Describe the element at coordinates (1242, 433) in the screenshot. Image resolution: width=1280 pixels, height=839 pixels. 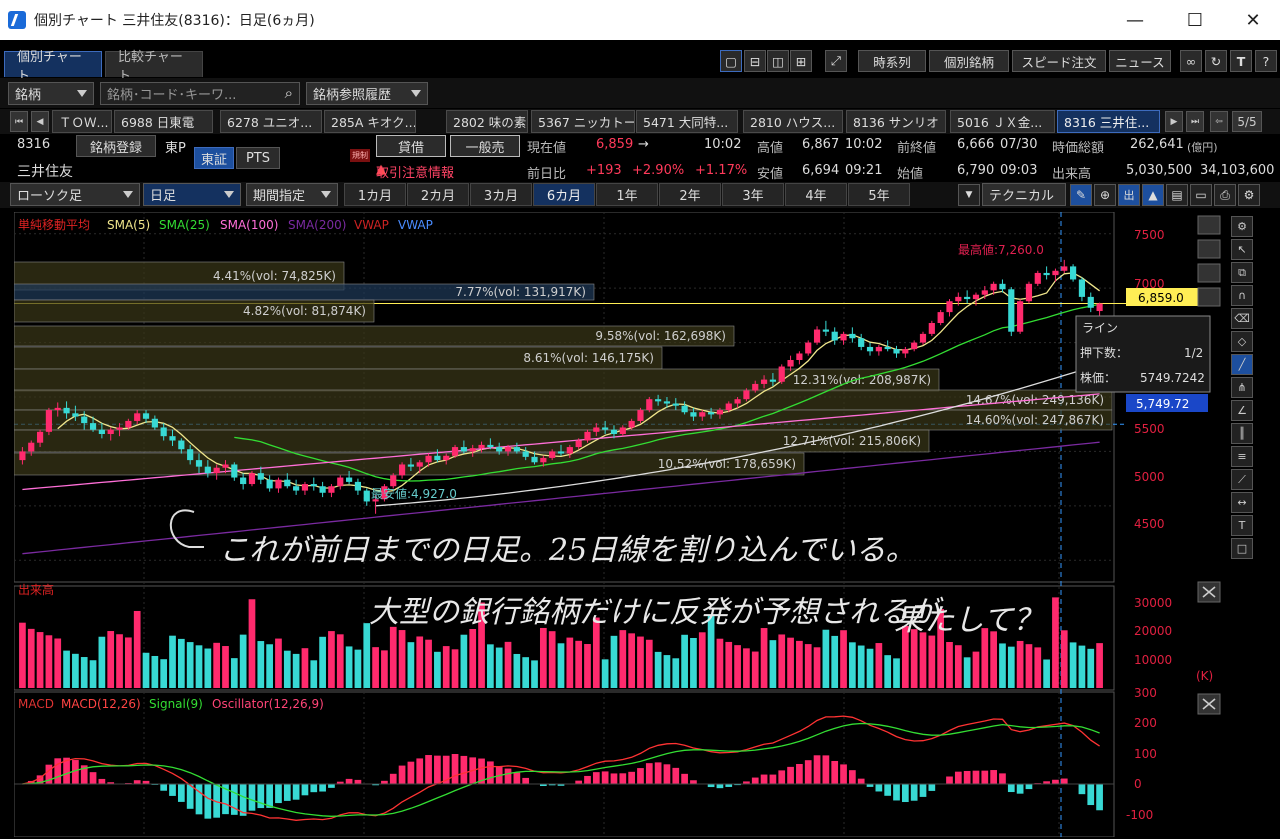
I see `bars-tool-icon: ║` at that location.